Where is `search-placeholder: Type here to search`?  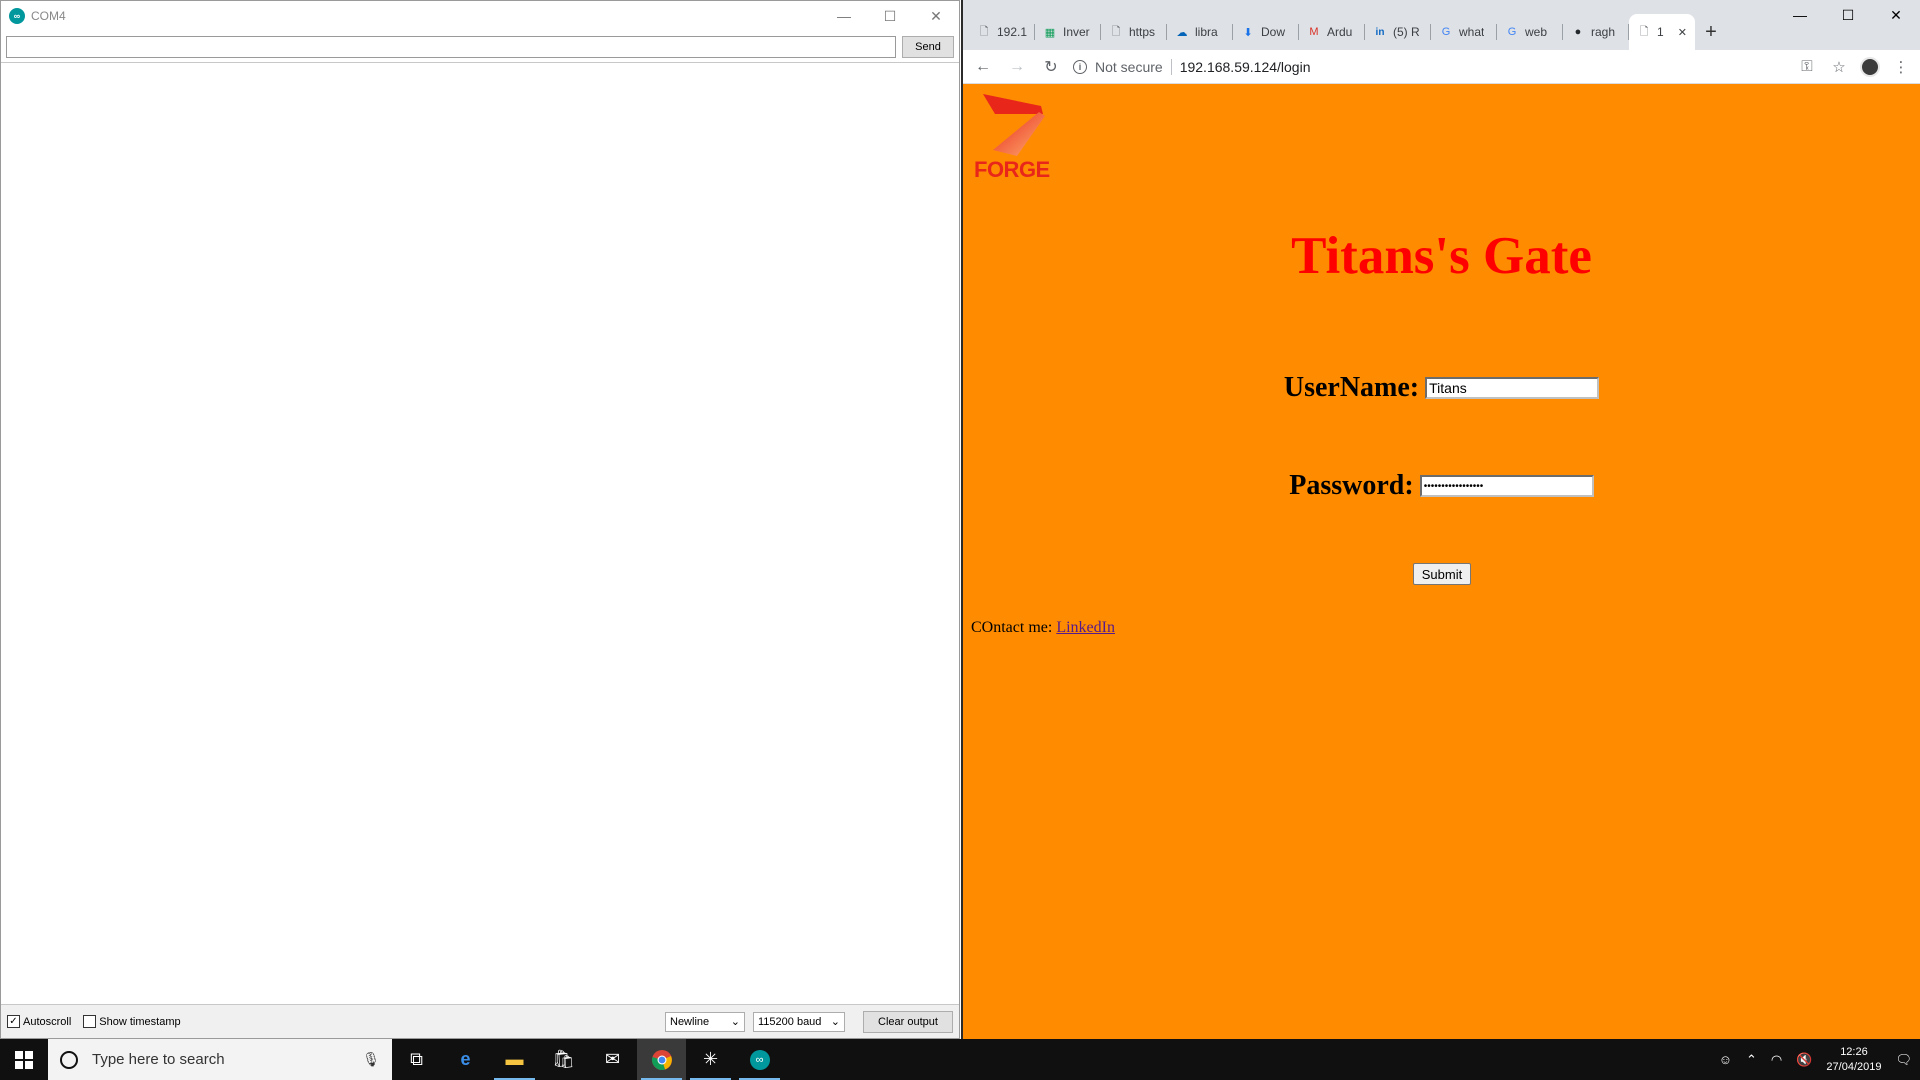 search-placeholder: Type here to search is located at coordinates (158, 1059).